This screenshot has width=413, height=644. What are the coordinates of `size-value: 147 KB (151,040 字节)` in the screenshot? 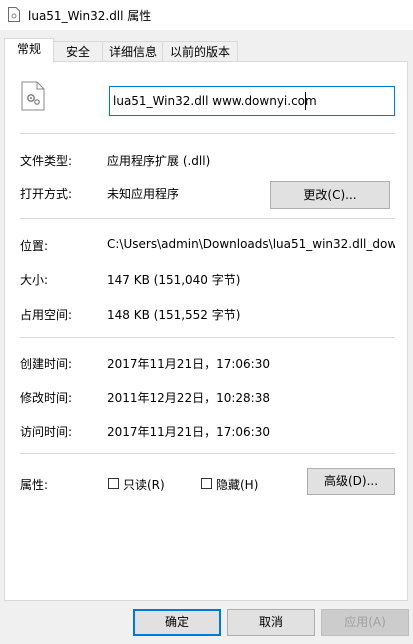 It's located at (174, 280).